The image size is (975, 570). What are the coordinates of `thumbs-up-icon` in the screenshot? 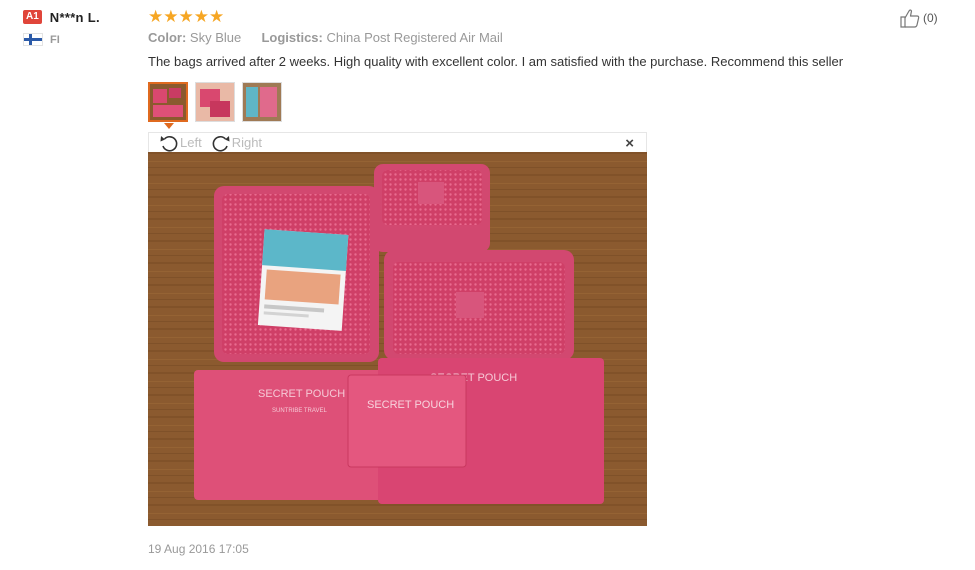 It's located at (911, 18).